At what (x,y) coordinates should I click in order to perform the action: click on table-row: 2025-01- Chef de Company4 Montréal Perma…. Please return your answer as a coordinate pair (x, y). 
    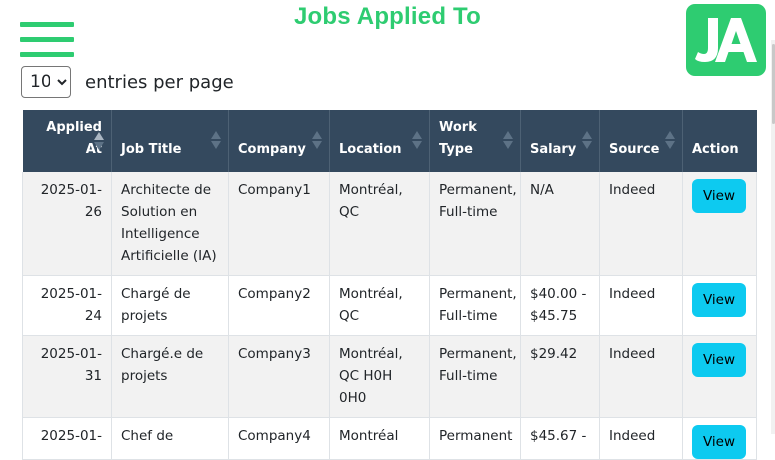
    Looking at the image, I should click on (389, 438).